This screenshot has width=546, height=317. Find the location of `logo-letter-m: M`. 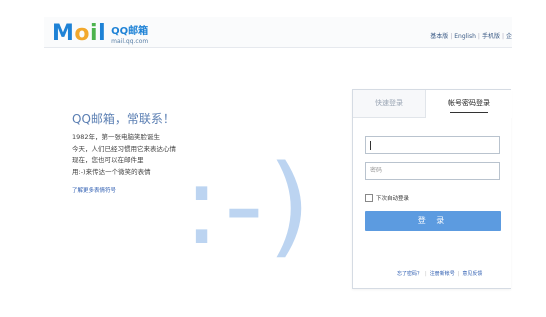

logo-letter-m: M is located at coordinates (63, 33).